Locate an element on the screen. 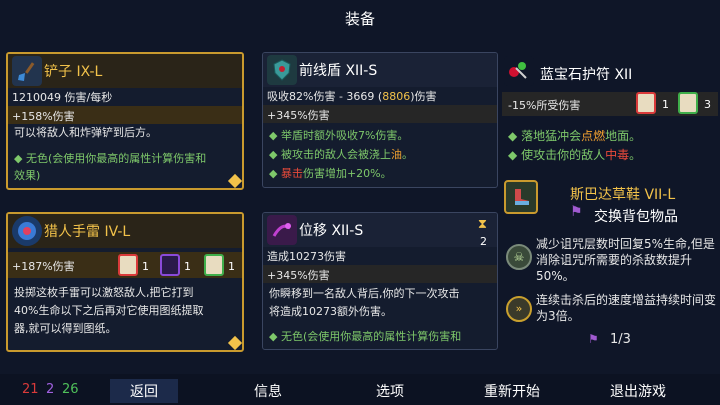 The width and height of the screenshot is (720, 405). options-button: 选项 is located at coordinates (390, 391).